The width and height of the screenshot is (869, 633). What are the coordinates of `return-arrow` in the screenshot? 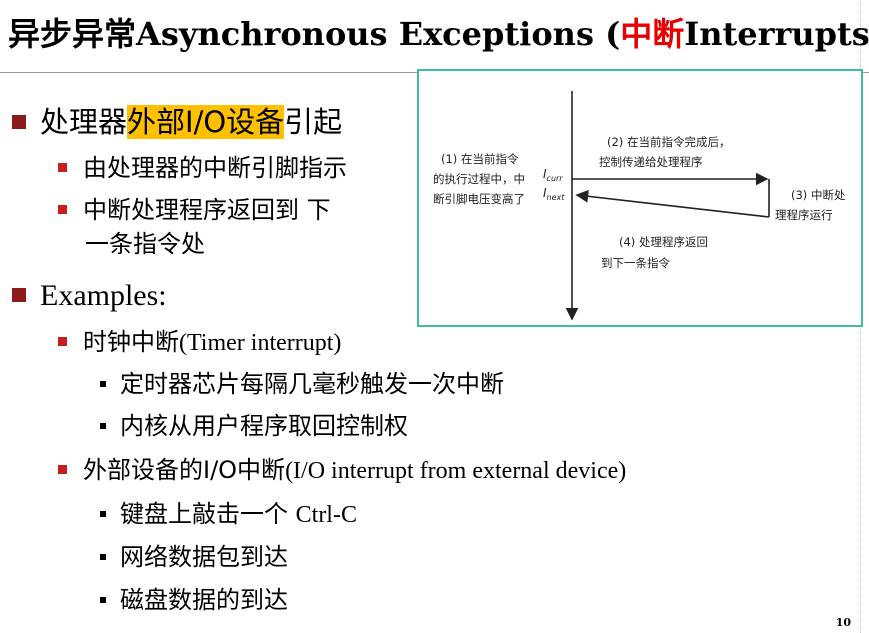 It's located at (672, 203).